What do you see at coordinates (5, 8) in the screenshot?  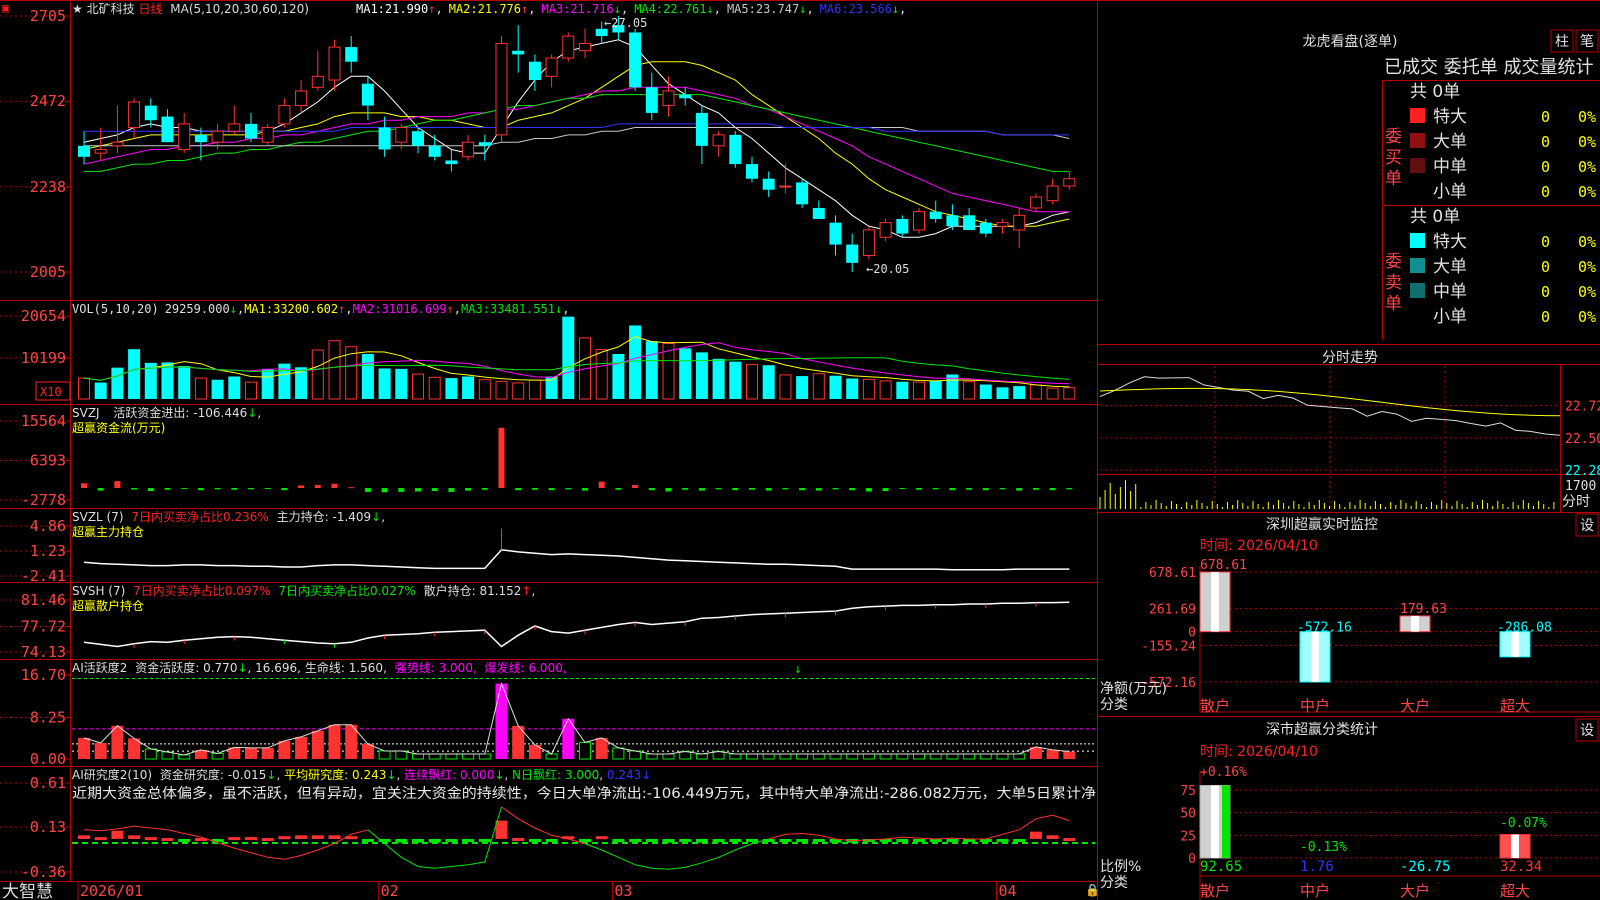 I see `pin-icon: ▣` at bounding box center [5, 8].